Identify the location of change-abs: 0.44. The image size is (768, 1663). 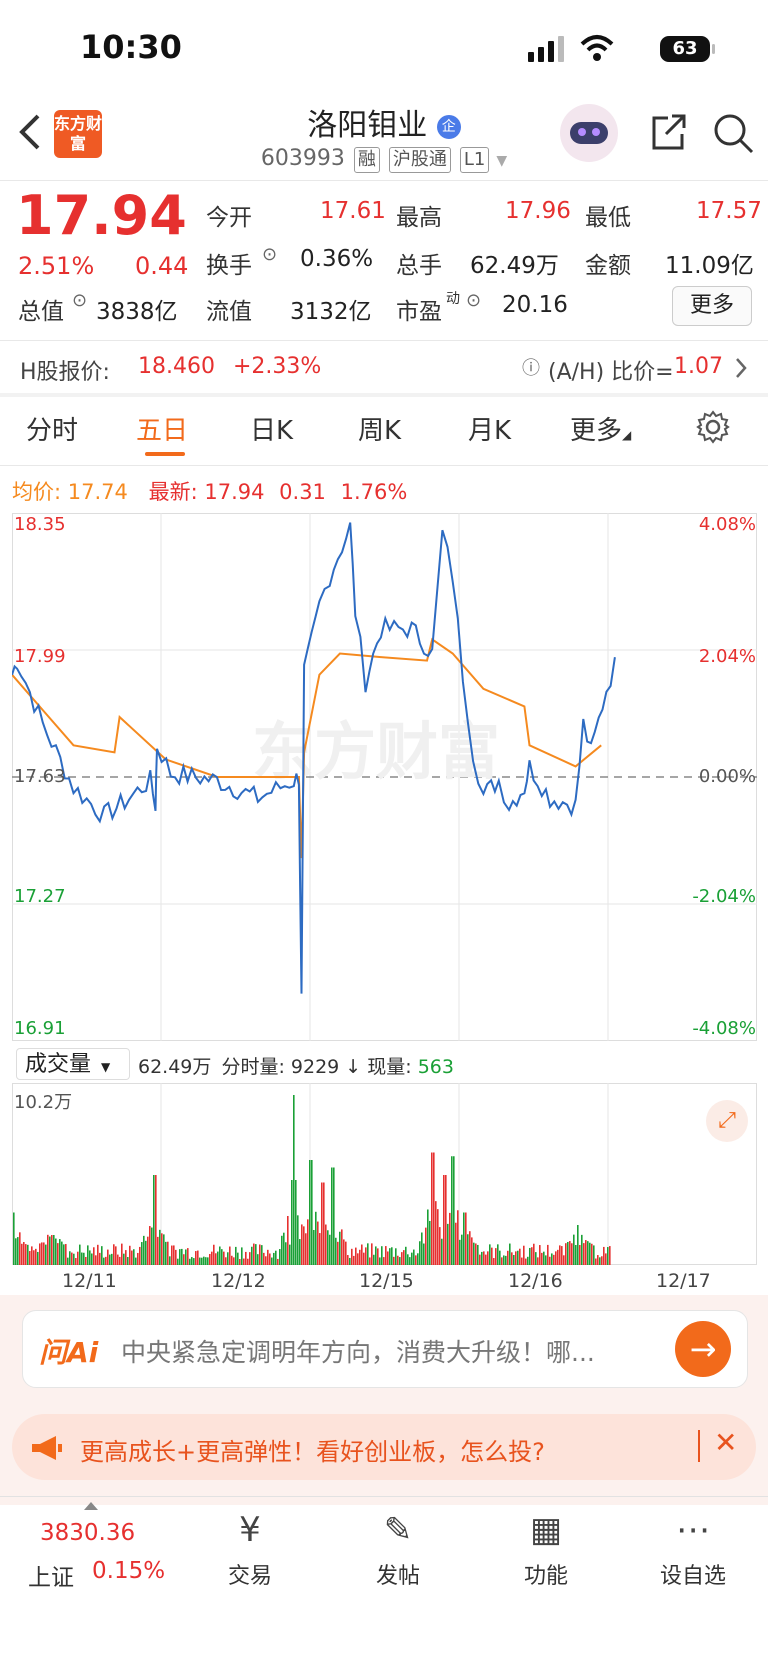
(162, 266).